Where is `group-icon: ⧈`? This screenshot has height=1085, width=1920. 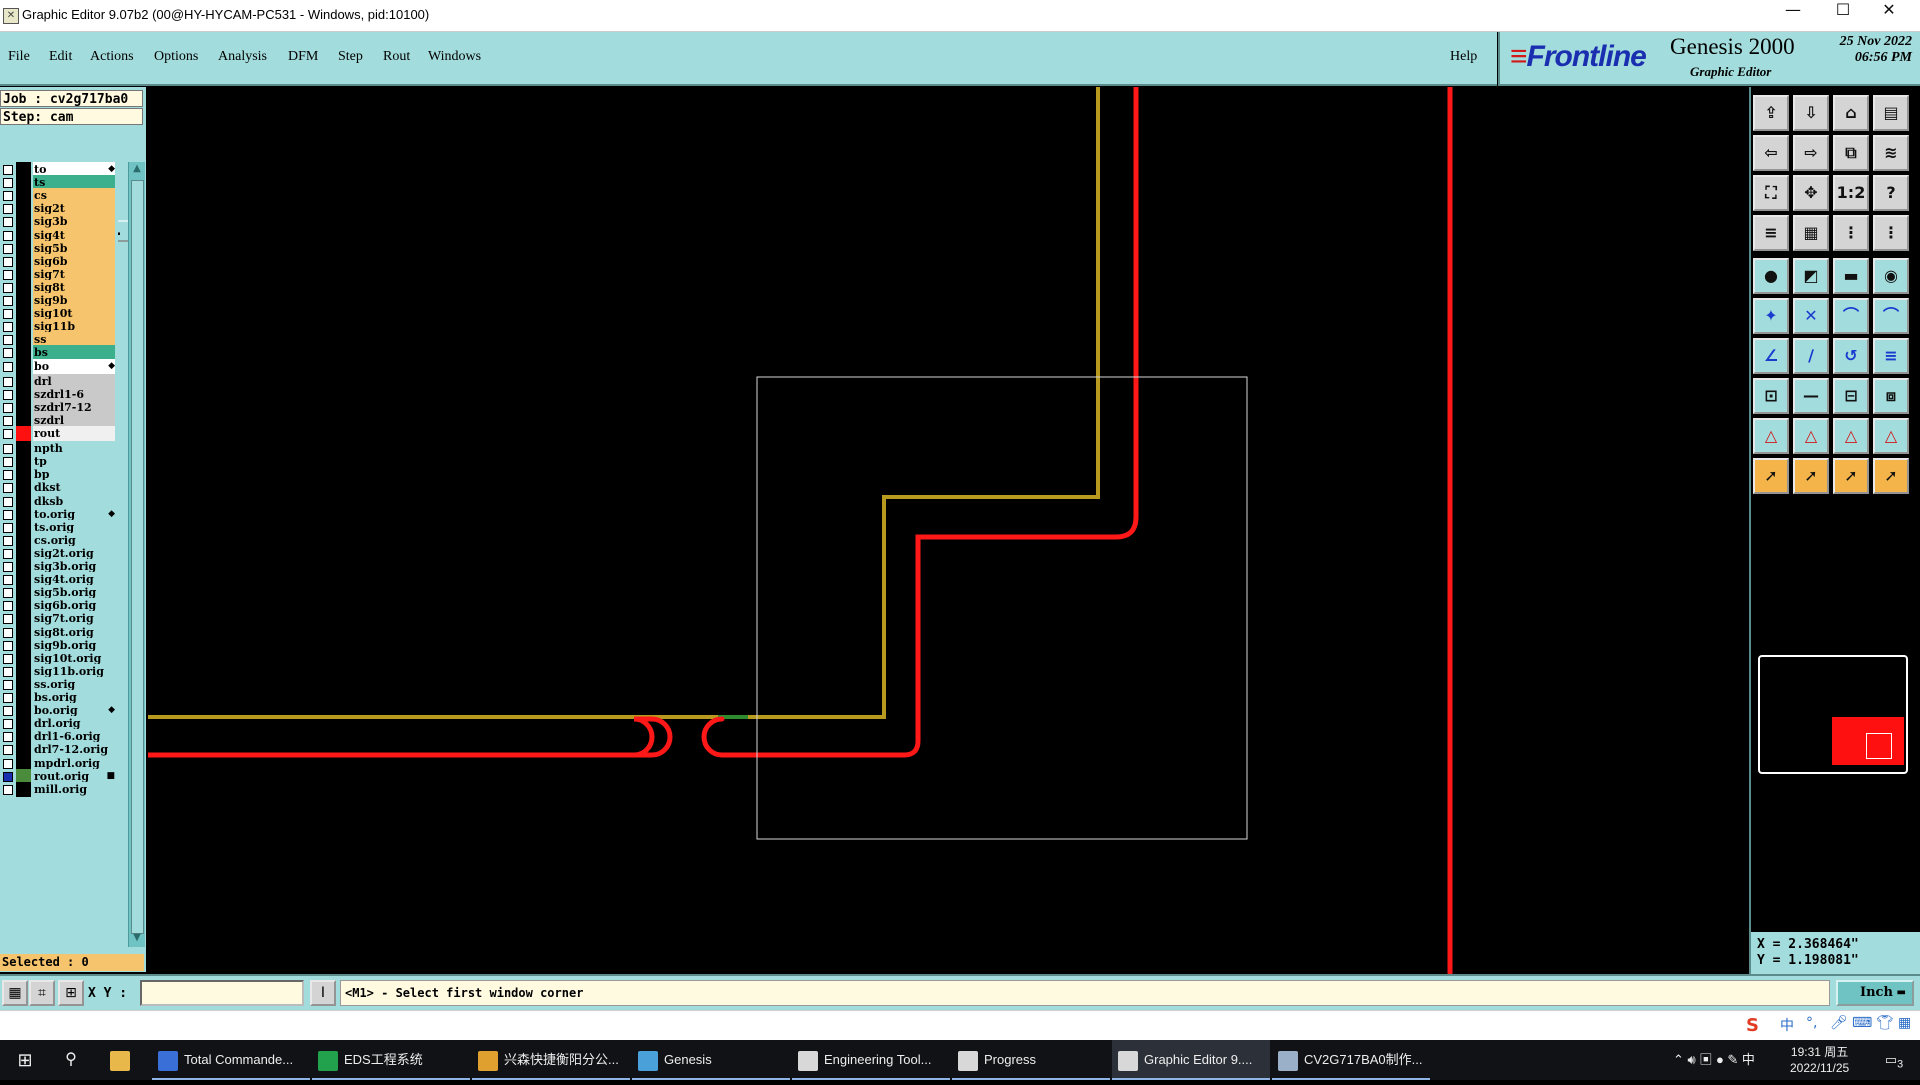 group-icon: ⧈ is located at coordinates (1891, 396).